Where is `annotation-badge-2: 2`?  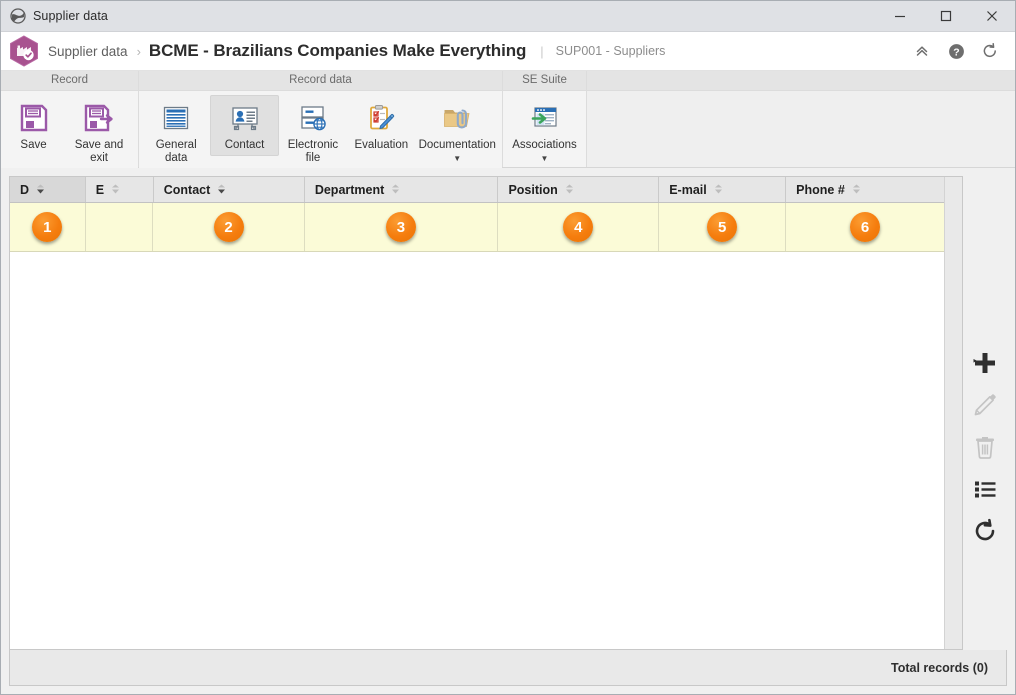 annotation-badge-2: 2 is located at coordinates (228, 227).